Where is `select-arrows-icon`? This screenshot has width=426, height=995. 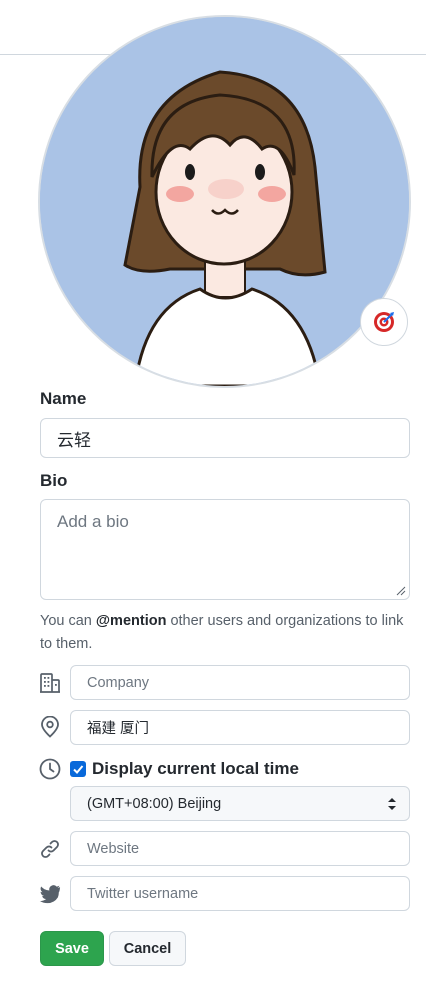 select-arrows-icon is located at coordinates (392, 804).